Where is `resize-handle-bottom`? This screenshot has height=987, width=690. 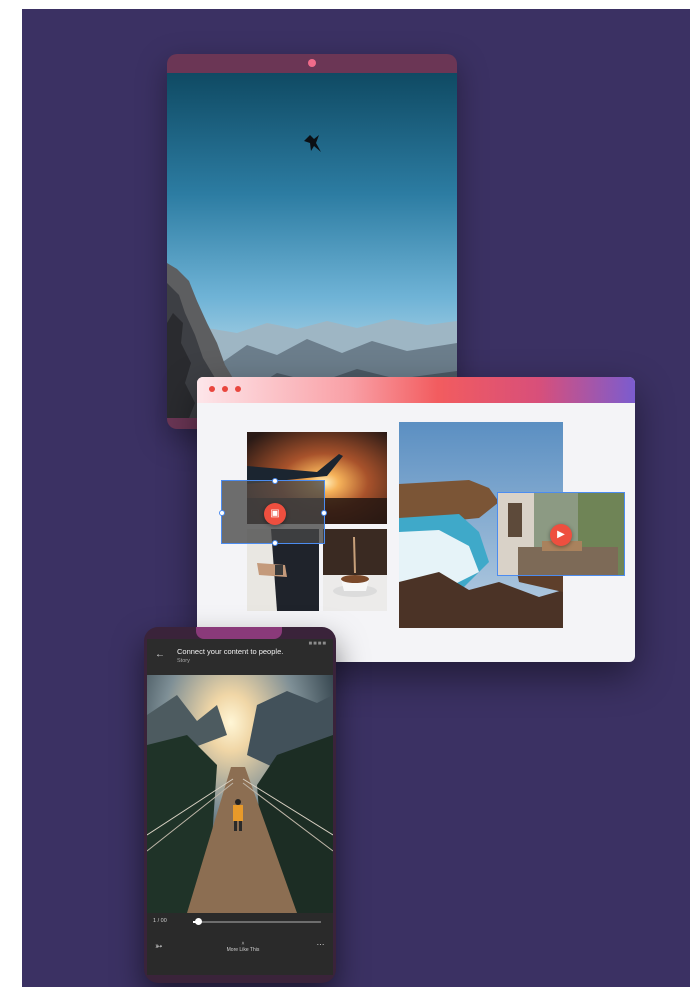 resize-handle-bottom is located at coordinates (275, 543).